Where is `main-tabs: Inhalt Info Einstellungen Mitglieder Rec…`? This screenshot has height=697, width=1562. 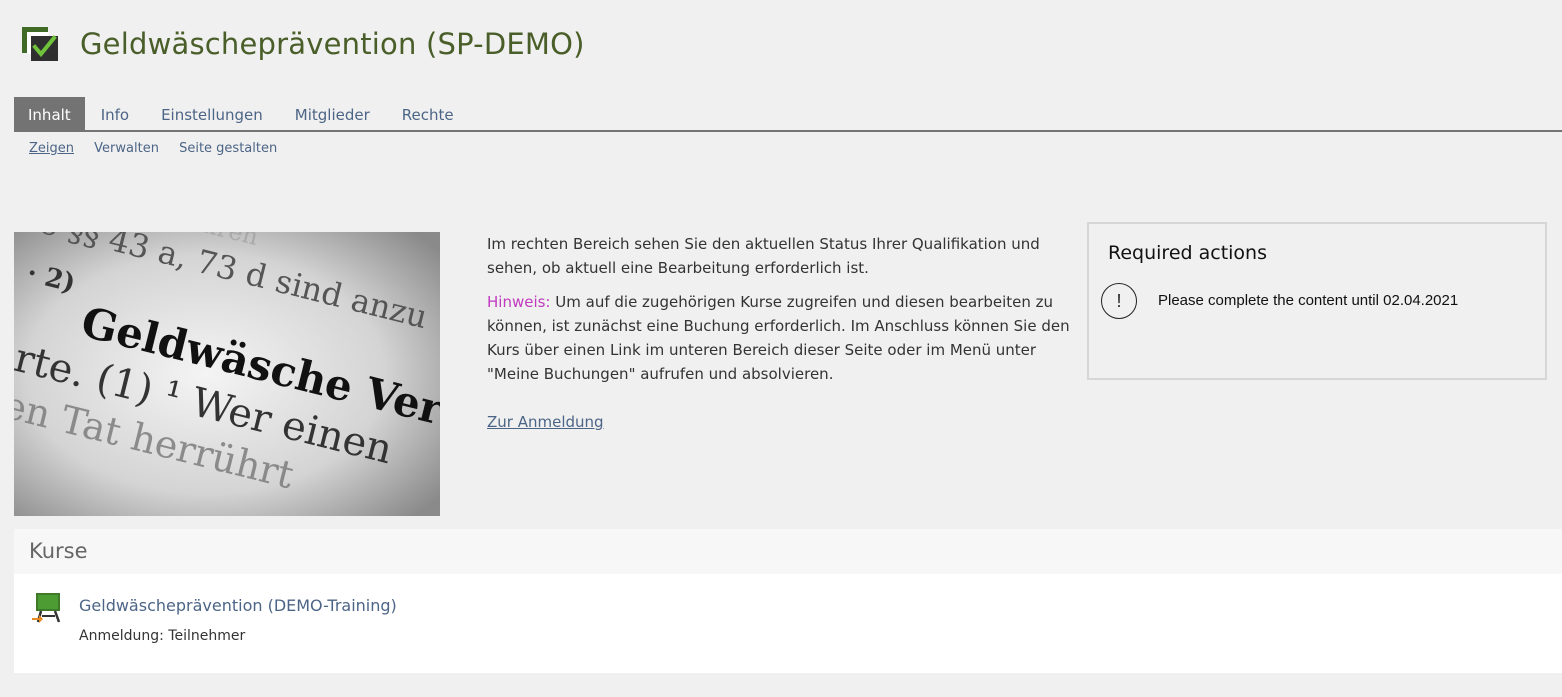 main-tabs: Inhalt Info Einstellungen Mitglieder Rec… is located at coordinates (788, 114).